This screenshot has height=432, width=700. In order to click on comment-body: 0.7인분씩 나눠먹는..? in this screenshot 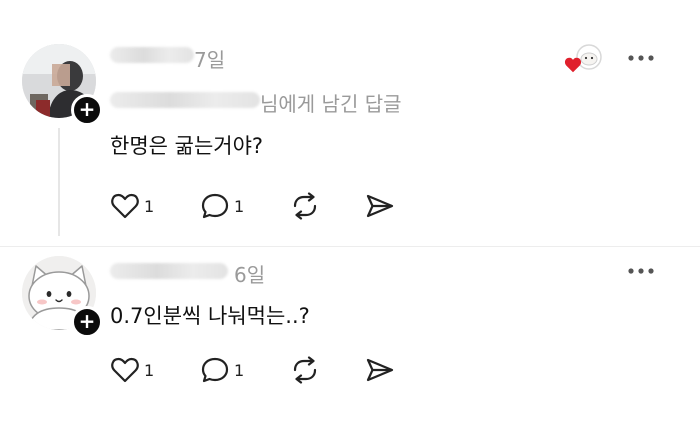, I will do `click(210, 316)`.